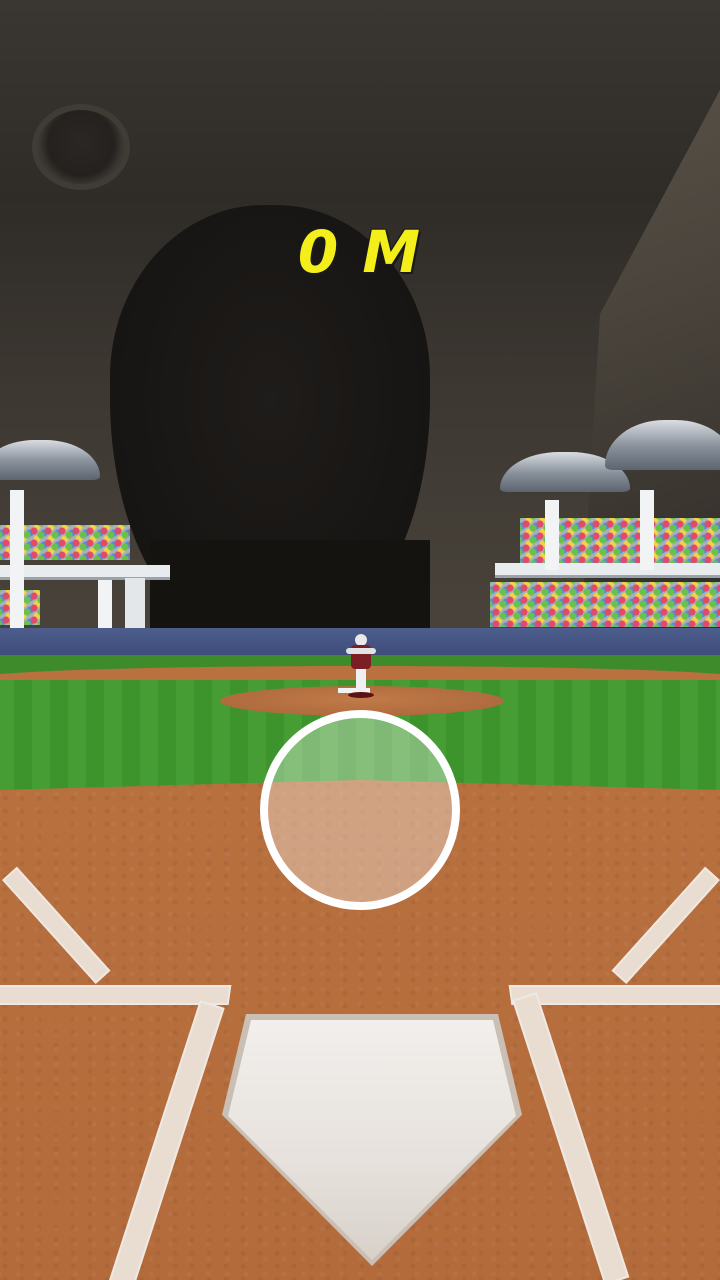 The height and width of the screenshot is (1280, 720). What do you see at coordinates (116, 995) in the screenshot?
I see `batters-box-line-left-top` at bounding box center [116, 995].